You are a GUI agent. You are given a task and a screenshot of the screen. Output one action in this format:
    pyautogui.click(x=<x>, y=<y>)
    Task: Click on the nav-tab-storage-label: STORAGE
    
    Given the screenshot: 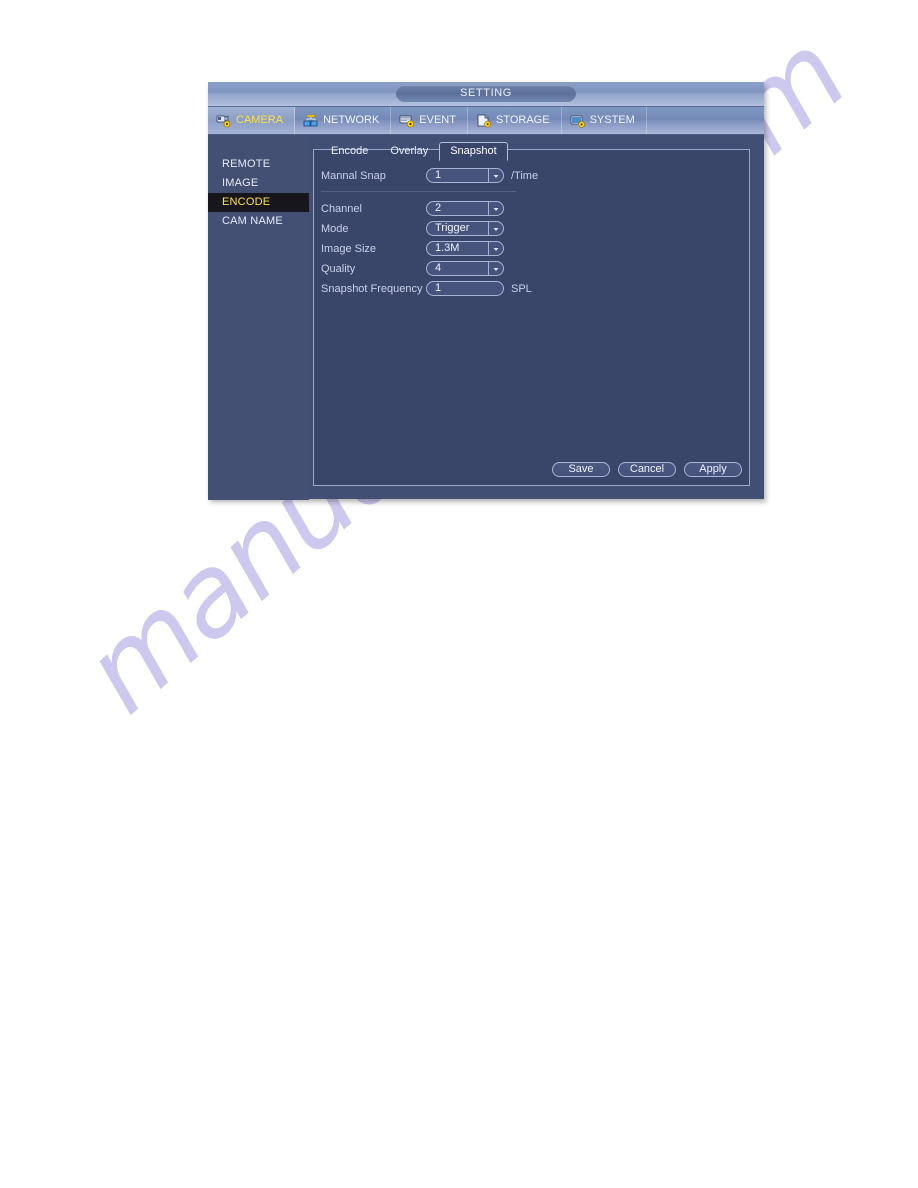 What is the action you would take?
    pyautogui.click(x=522, y=120)
    